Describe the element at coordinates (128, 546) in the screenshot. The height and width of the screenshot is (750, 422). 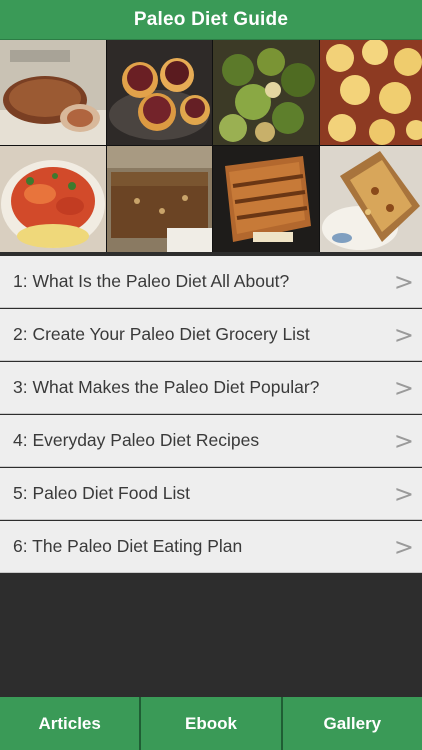
I see `list-item-label: 6: The Paleo Diet Eating Plan` at that location.